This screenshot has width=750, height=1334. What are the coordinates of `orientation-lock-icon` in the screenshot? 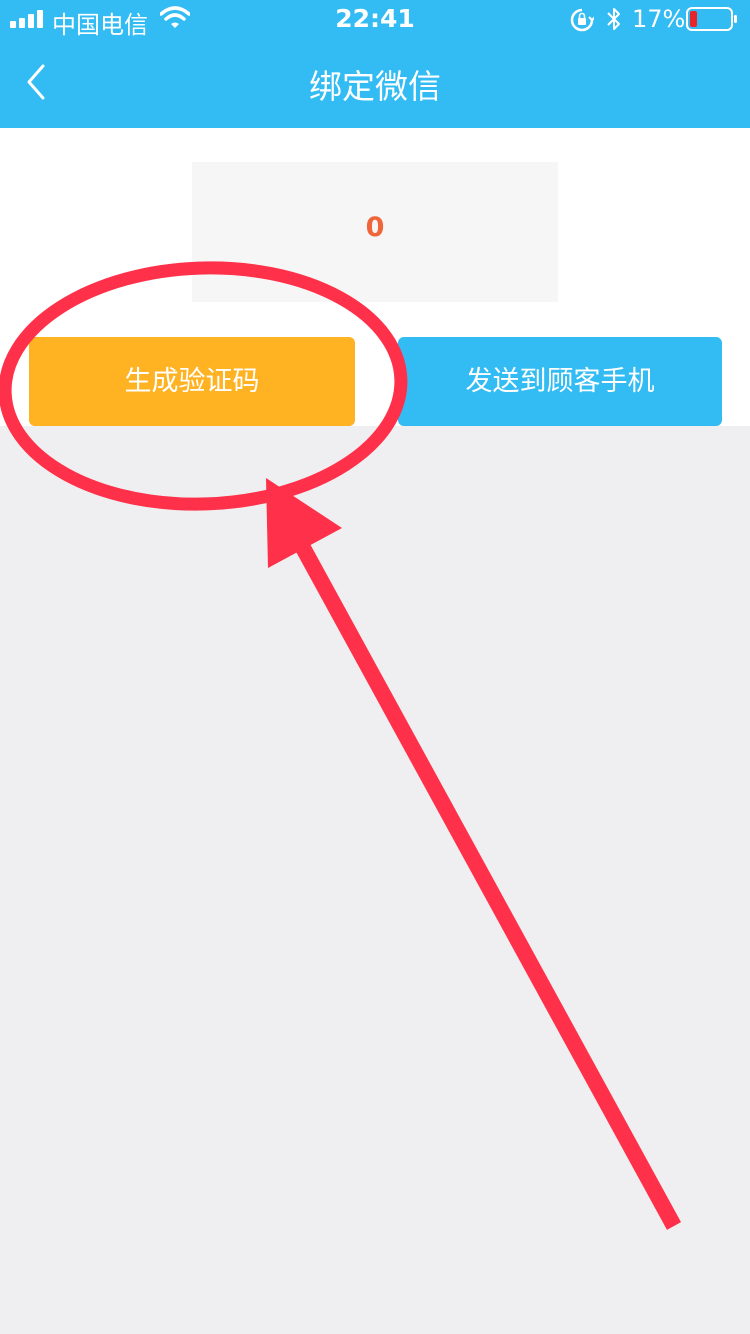 It's located at (582, 20).